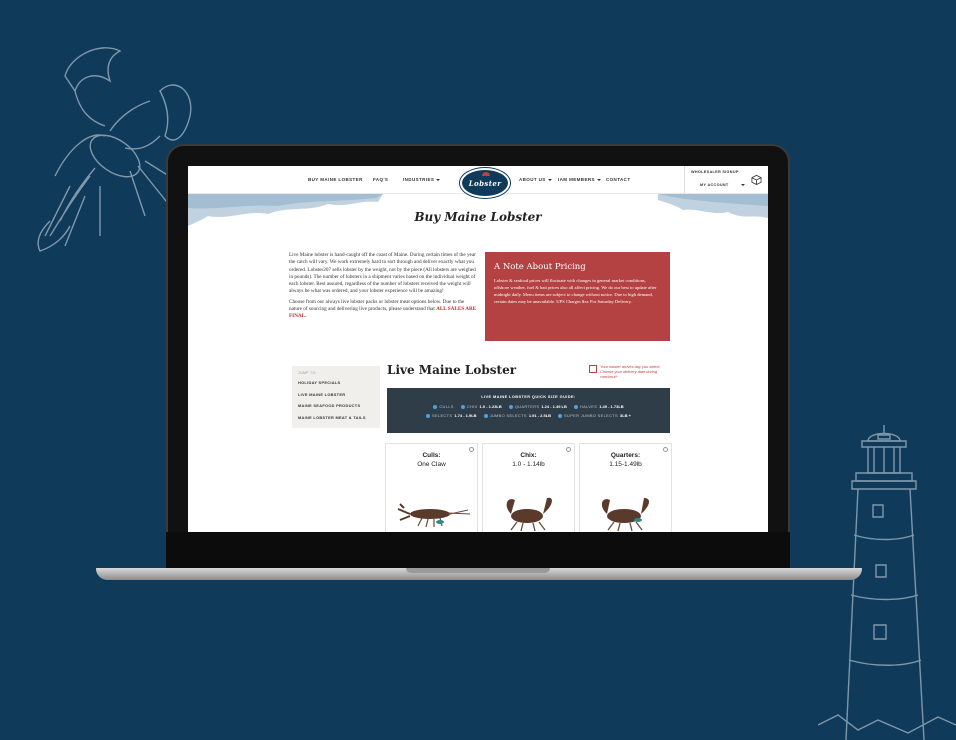  I want to click on size-chip-jumbo-selects: JUMBO SELECTS 1.91 - 2.5LB, so click(517, 415).